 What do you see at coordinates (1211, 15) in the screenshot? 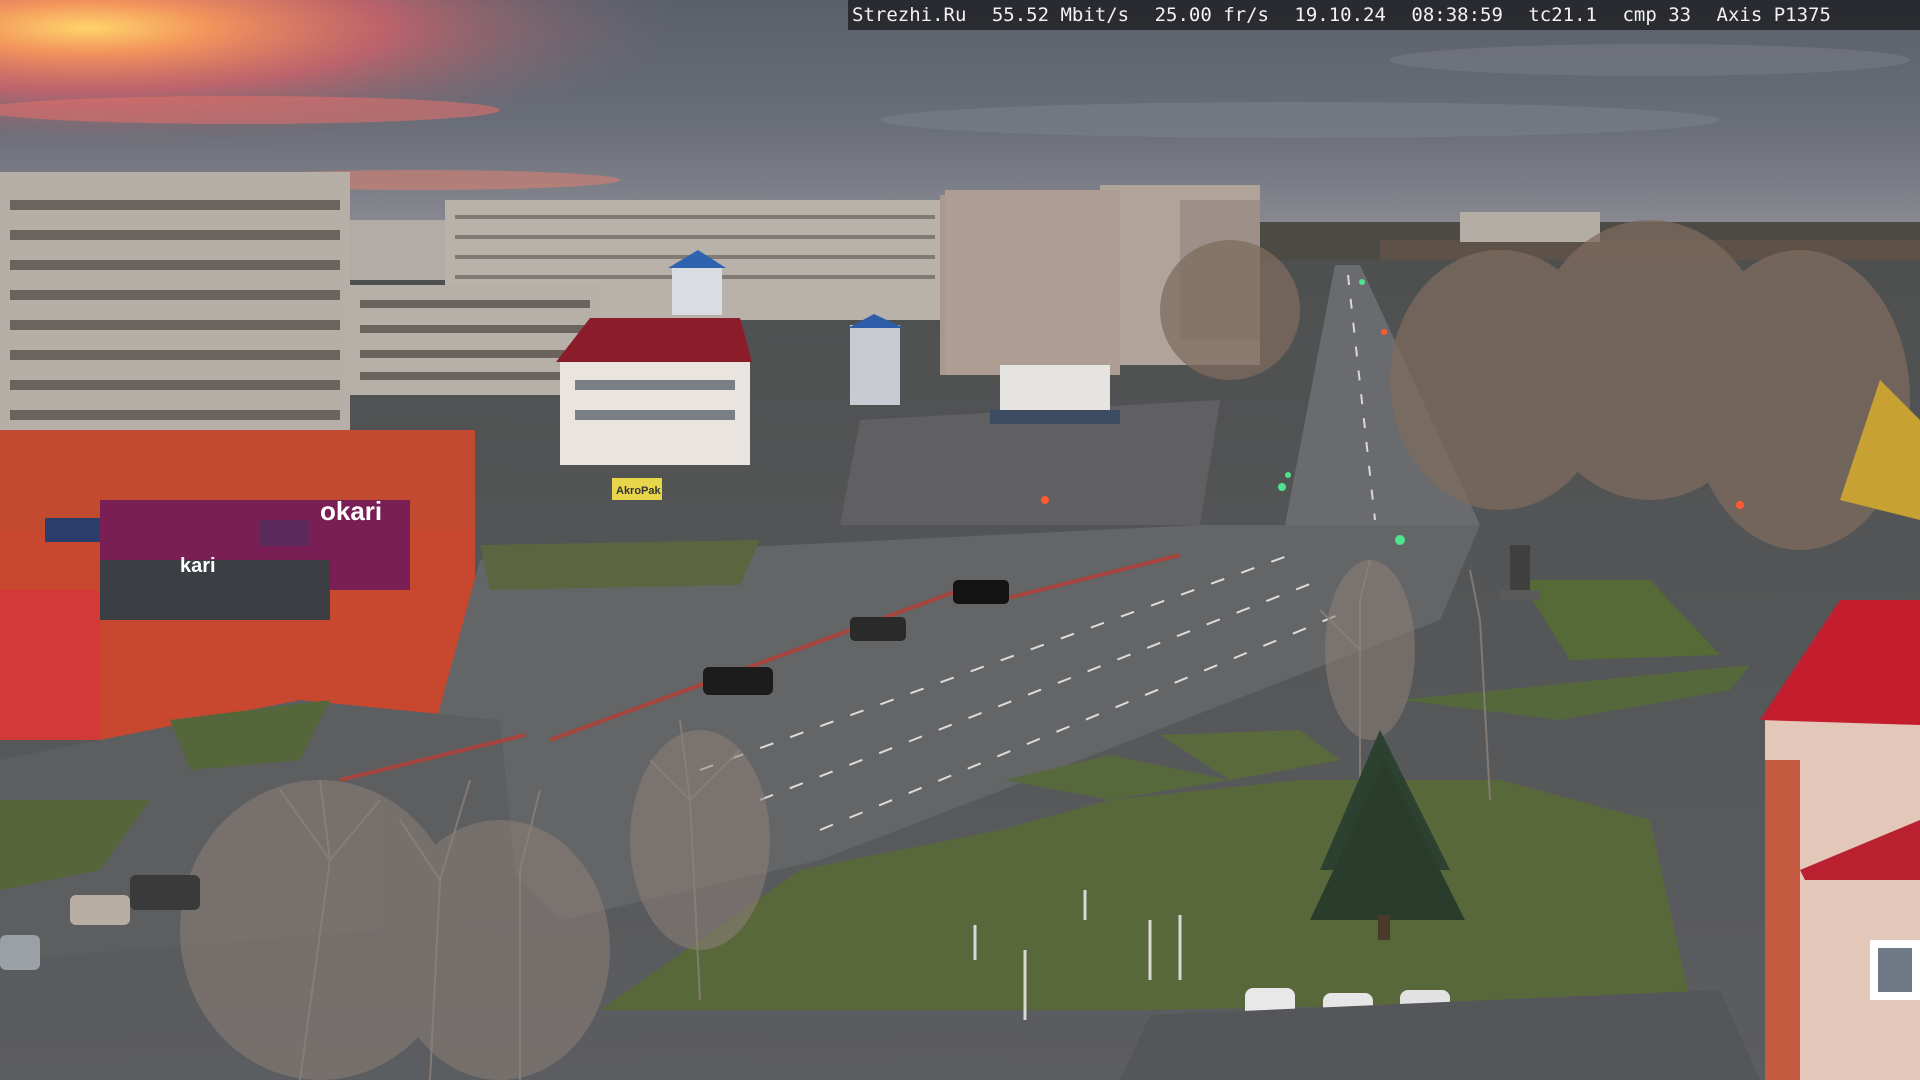
I see `overlay-framerate: 25.00 fr/s` at bounding box center [1211, 15].